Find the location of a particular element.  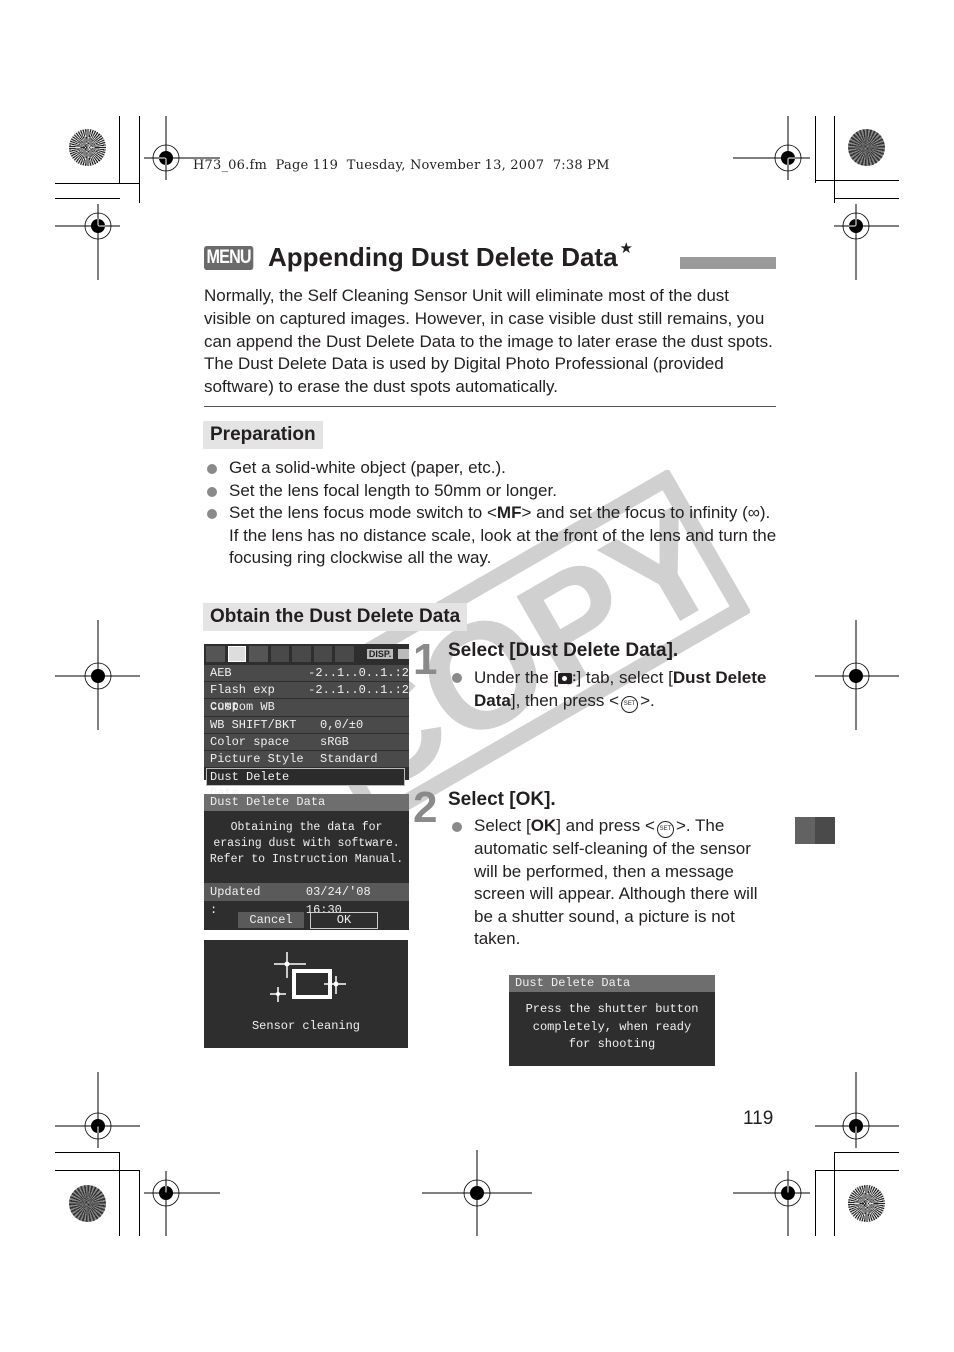

row-label: Dust Delete Data is located at coordinates (250, 785).